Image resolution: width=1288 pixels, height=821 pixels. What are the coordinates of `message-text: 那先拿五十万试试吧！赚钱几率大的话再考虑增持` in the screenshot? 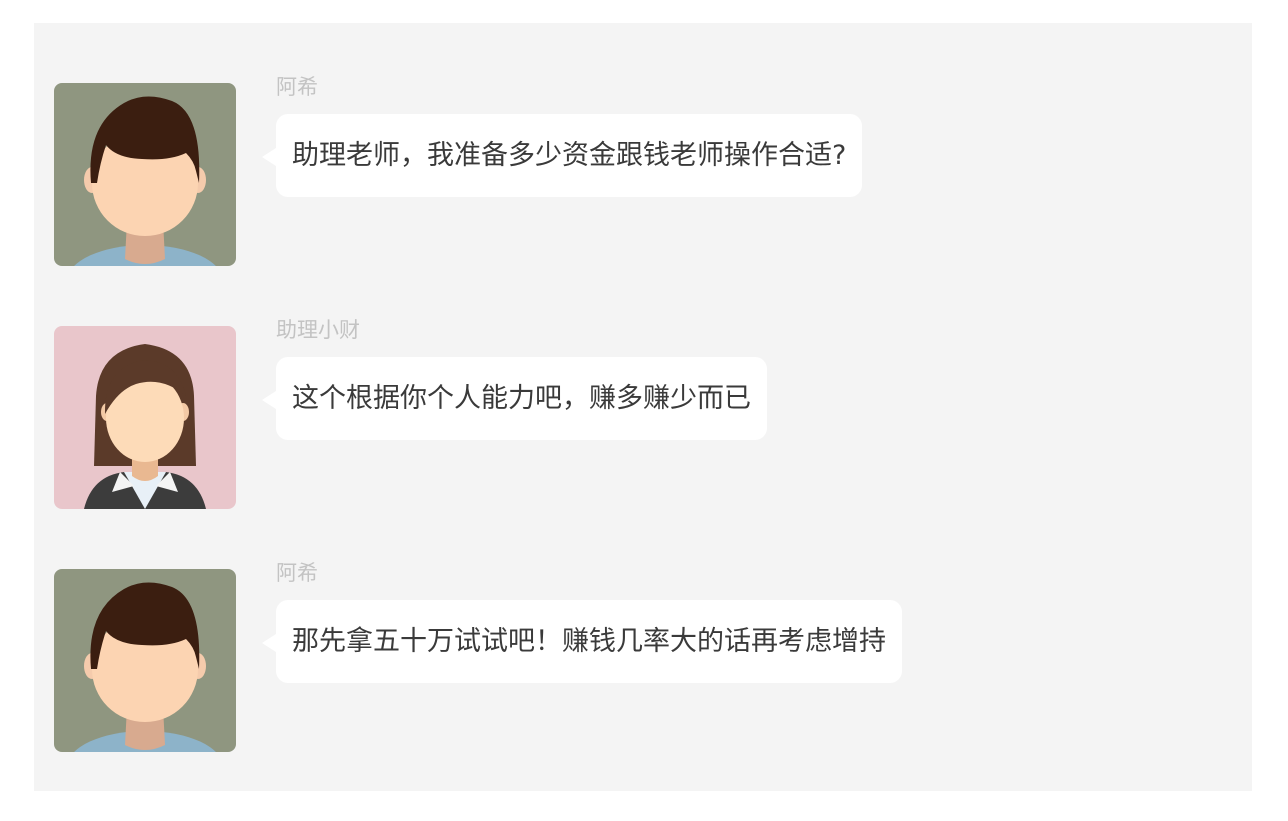 It's located at (589, 641).